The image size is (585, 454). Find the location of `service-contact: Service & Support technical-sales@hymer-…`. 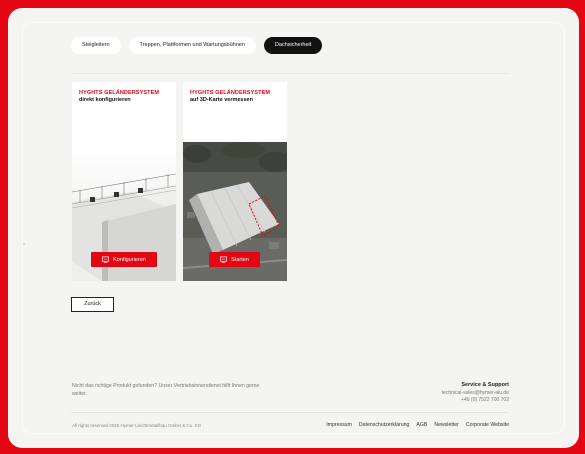

service-contact: Service & Support technical-sales@hymer-… is located at coordinates (475, 393).